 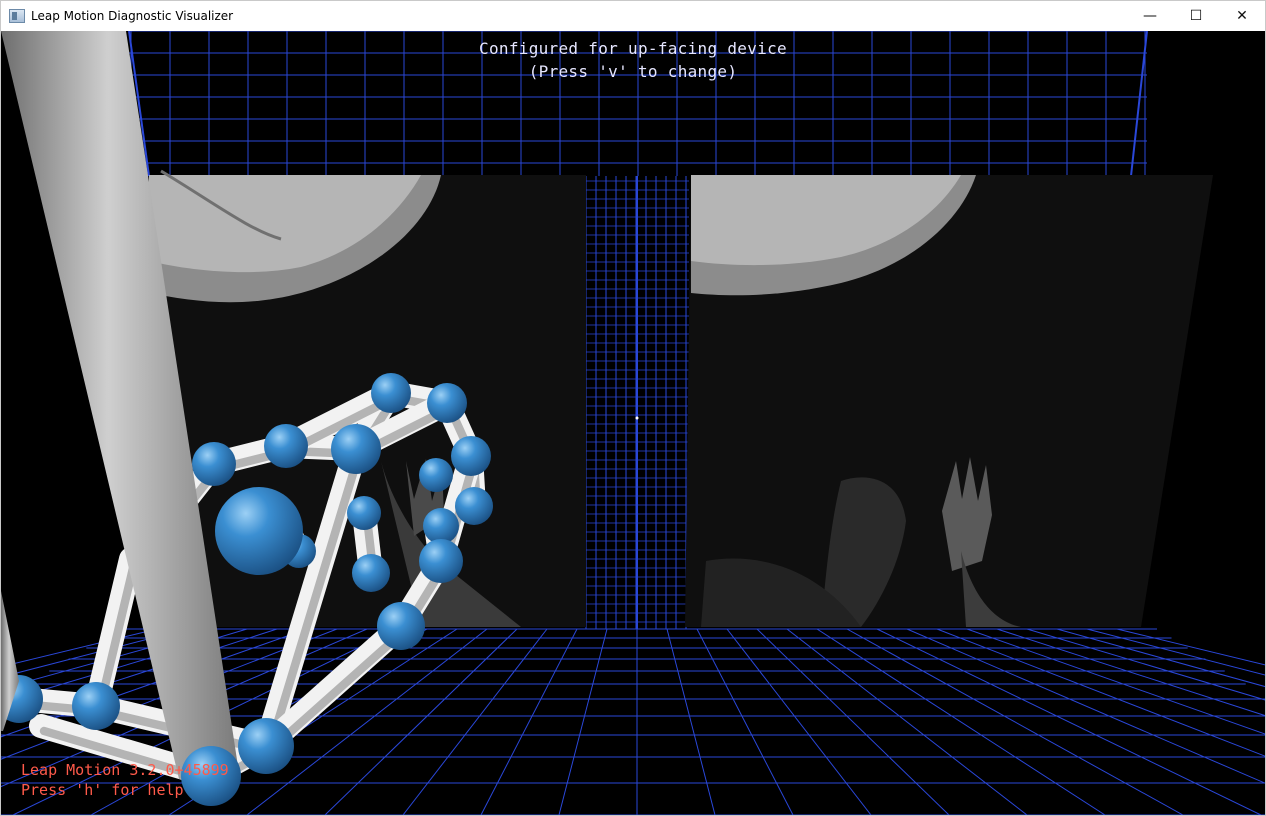 I want to click on window-controls: — ☐ ✕, so click(x=1196, y=16).